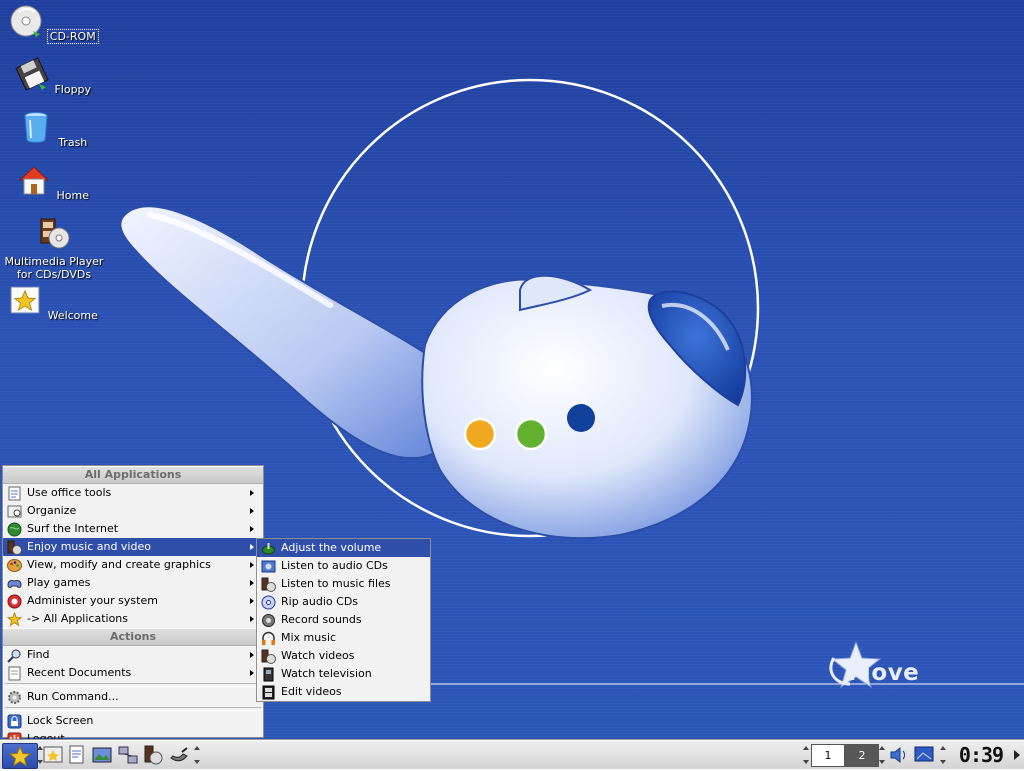 This screenshot has width=1024, height=771. What do you see at coordinates (14, 673) in the screenshot?
I see `documents-icon` at bounding box center [14, 673].